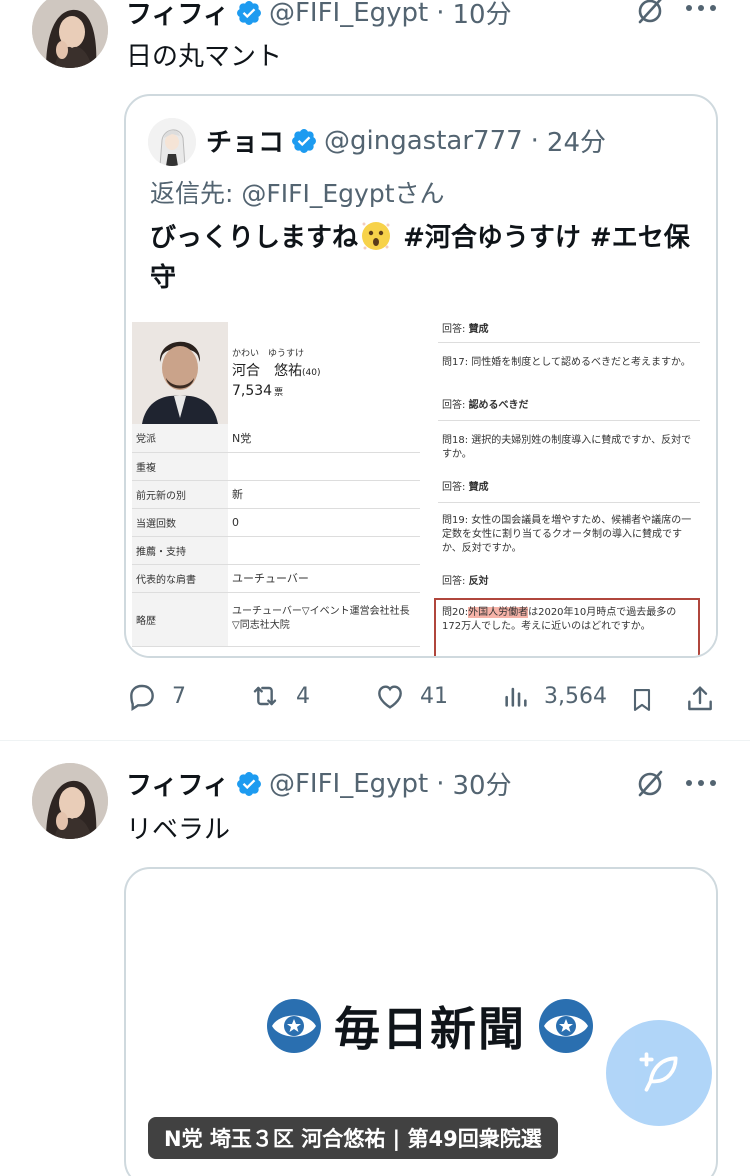  What do you see at coordinates (311, 373) in the screenshot?
I see `candidate-age: (40)` at bounding box center [311, 373].